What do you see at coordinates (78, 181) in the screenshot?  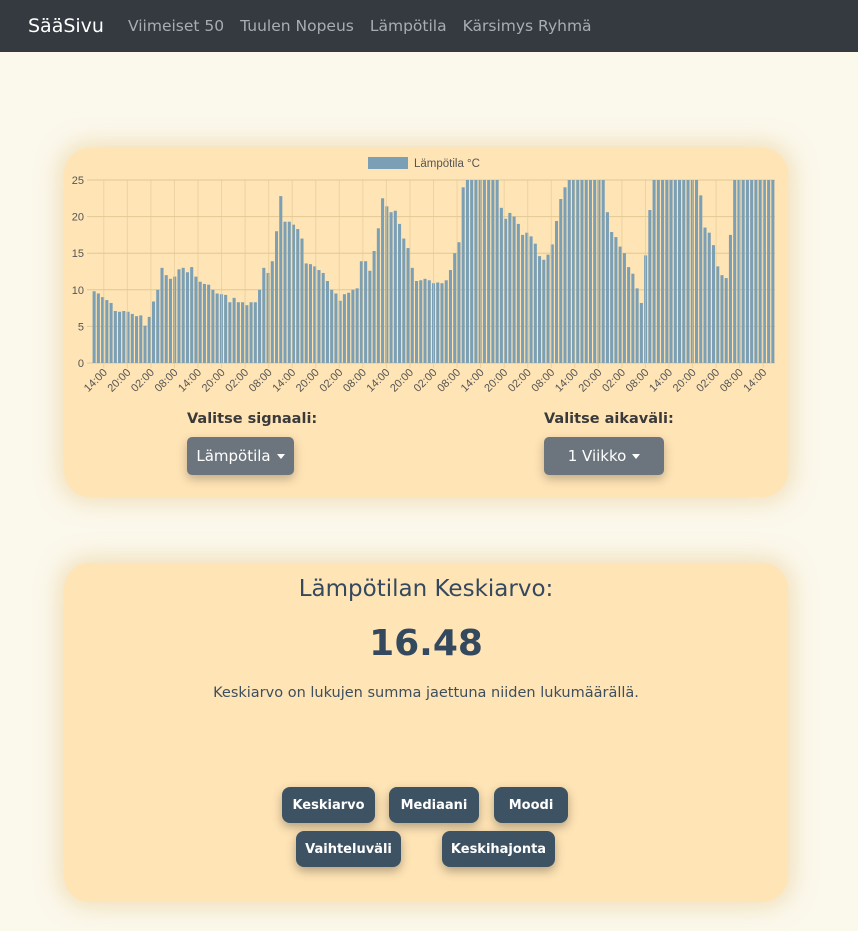 I see `y-tick-label: 25` at bounding box center [78, 181].